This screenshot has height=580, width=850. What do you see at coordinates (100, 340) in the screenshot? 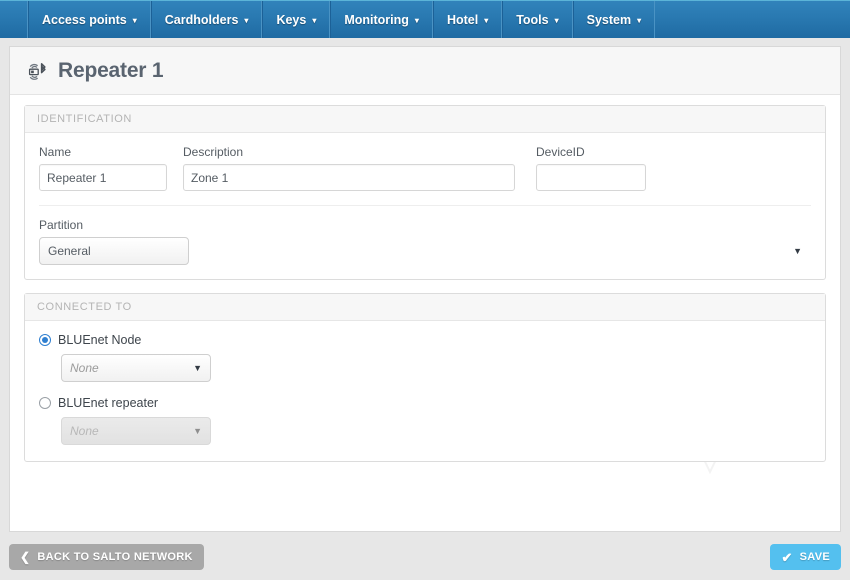
I see `bluenet-node-label: BLUEnet Node` at bounding box center [100, 340].